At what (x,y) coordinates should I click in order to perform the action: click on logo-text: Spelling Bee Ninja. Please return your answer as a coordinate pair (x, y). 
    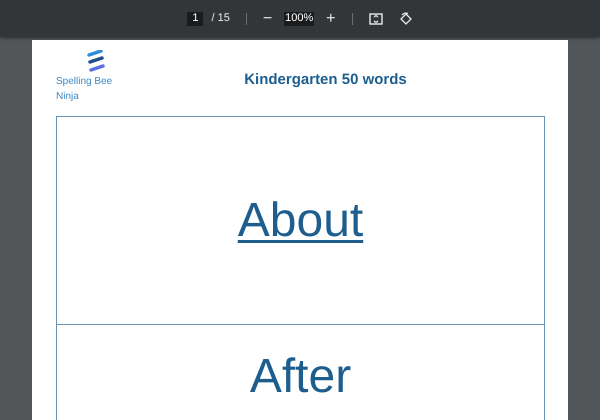
    Looking at the image, I should click on (85, 89).